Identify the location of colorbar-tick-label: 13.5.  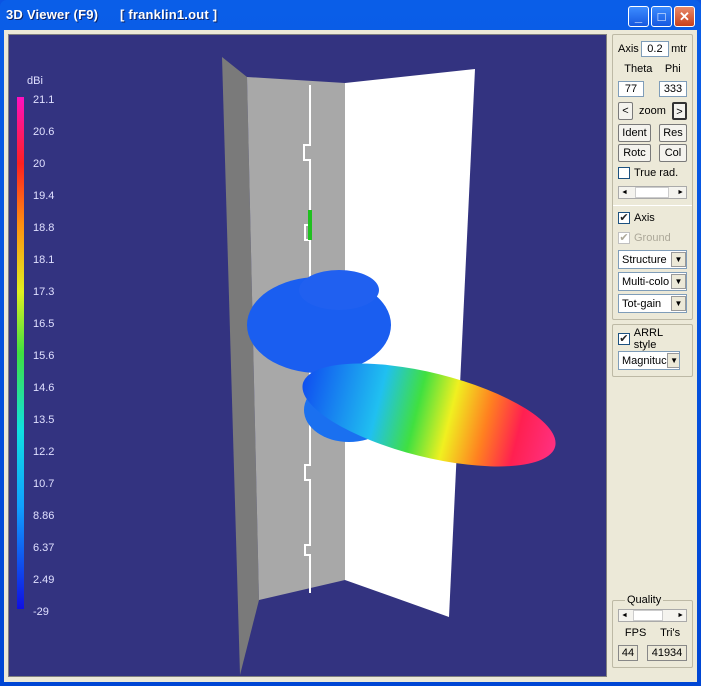
(44, 420).